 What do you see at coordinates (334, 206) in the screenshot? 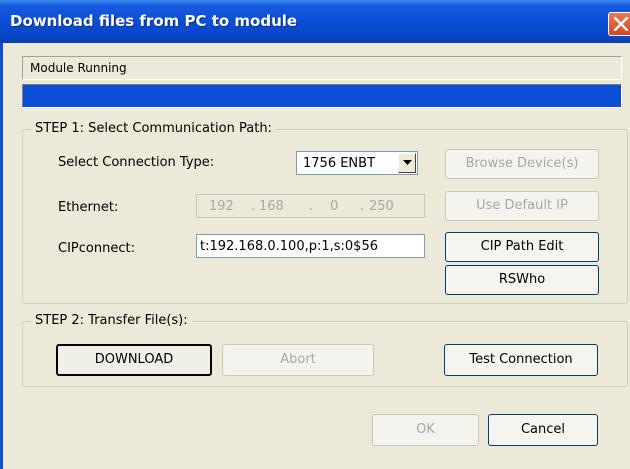
I see `ip-octet-3: 0` at bounding box center [334, 206].